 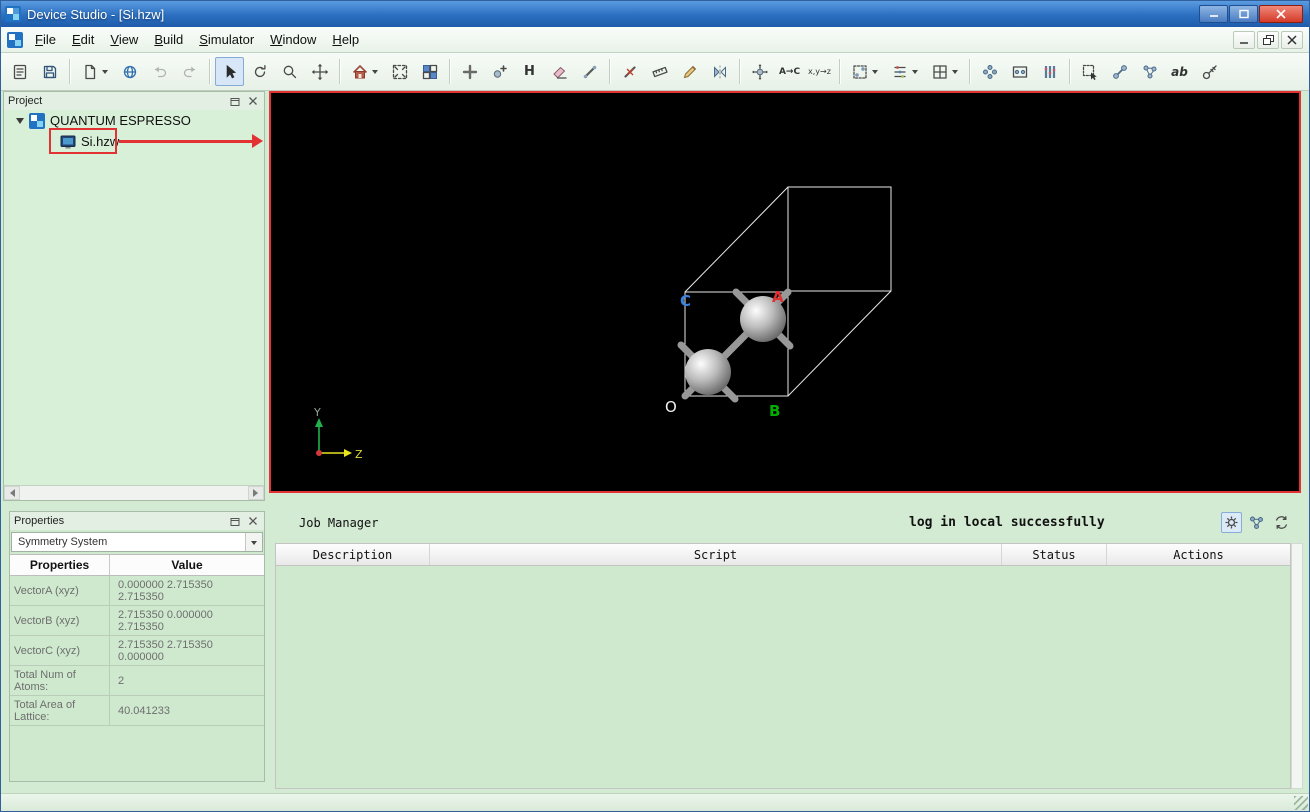 I want to click on scroll-left-icon, so click(x=10, y=493).